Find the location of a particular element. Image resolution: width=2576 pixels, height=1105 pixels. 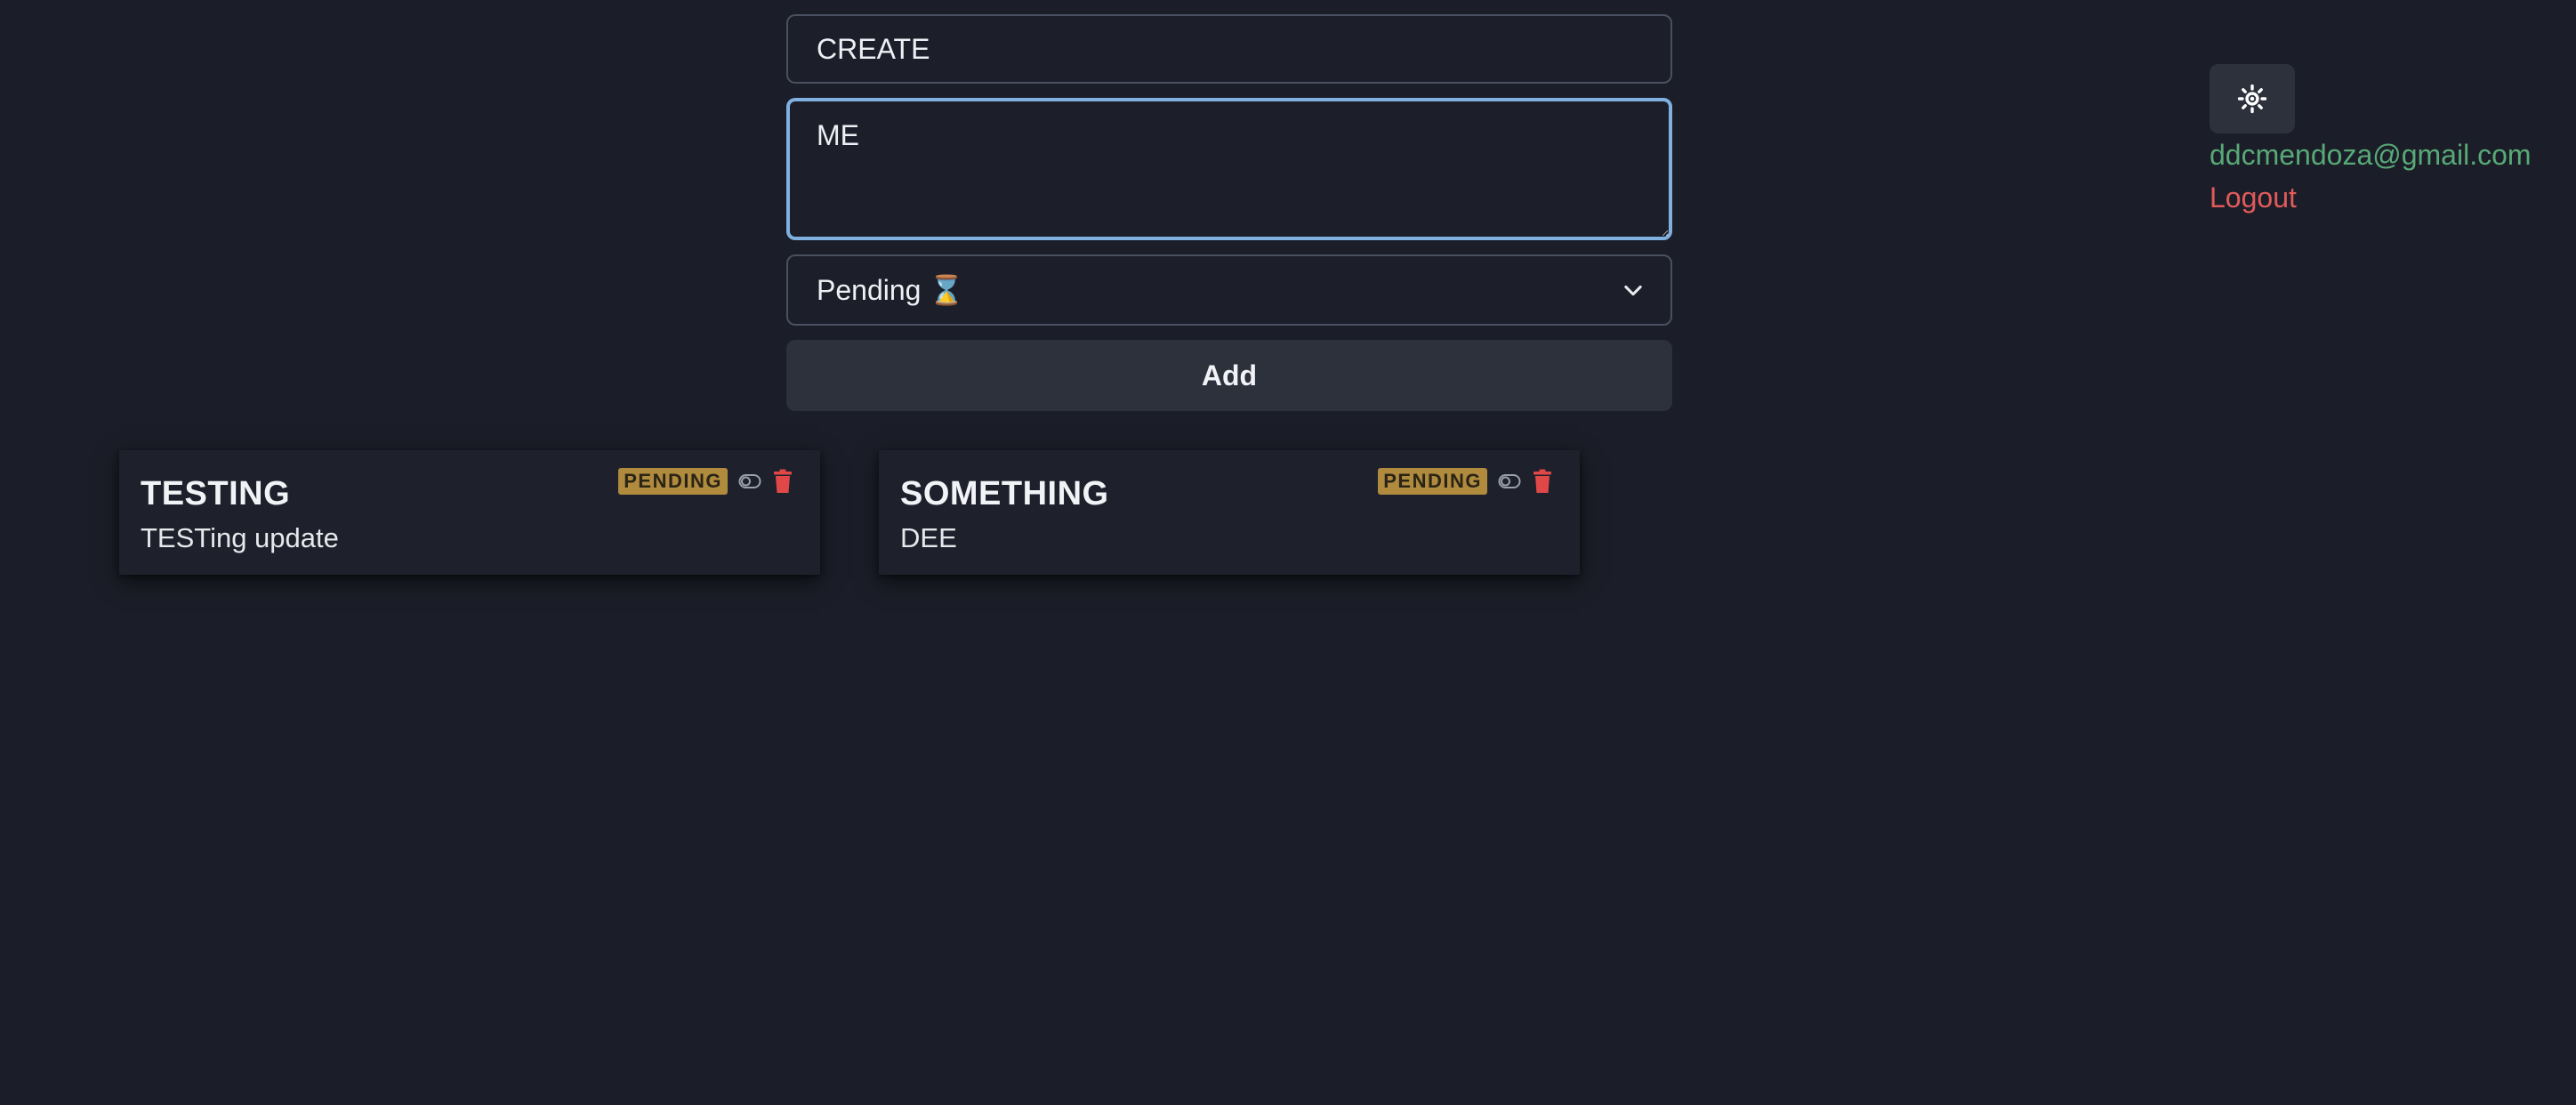

sun-icon is located at coordinates (2252, 99).